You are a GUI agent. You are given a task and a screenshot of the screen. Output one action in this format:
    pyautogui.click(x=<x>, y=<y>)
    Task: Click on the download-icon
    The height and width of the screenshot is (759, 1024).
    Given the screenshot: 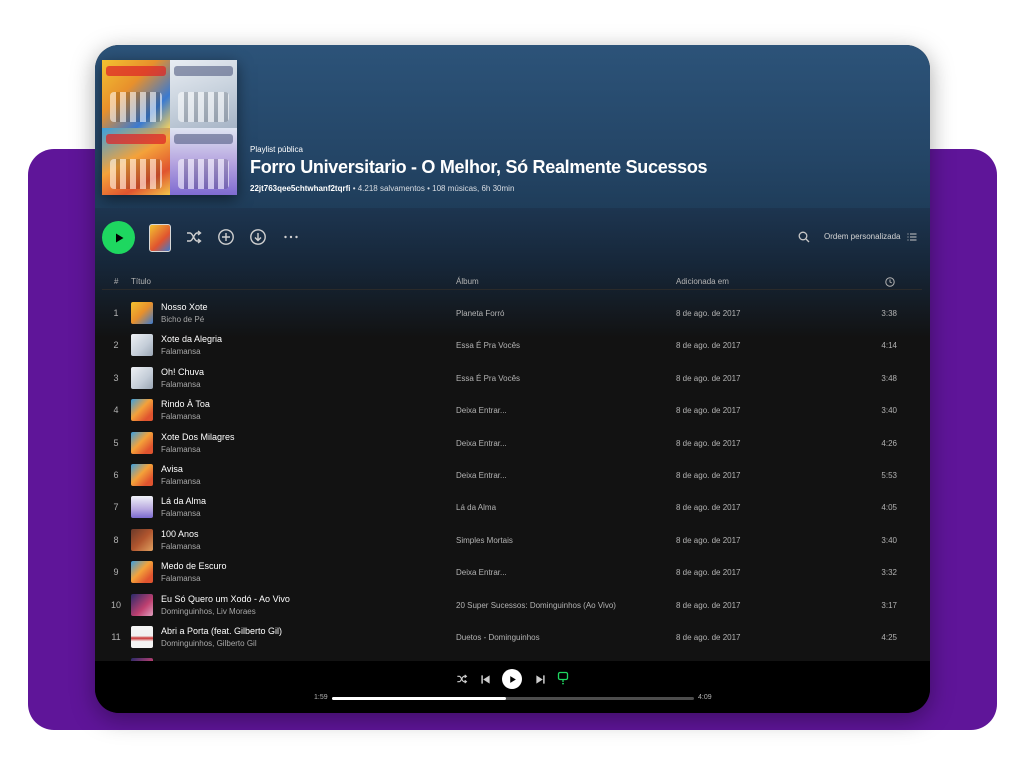 What is the action you would take?
    pyautogui.click(x=258, y=237)
    